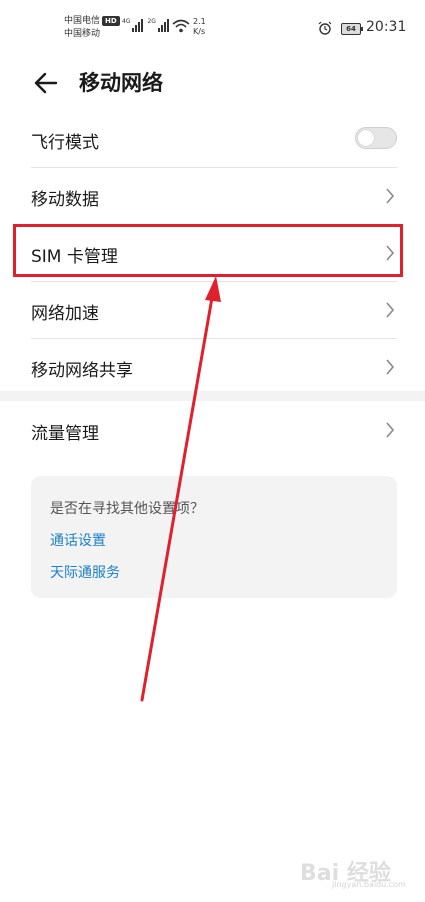 The image size is (425, 902). What do you see at coordinates (180, 489) in the screenshot?
I see `annotation-arrow-icon` at bounding box center [180, 489].